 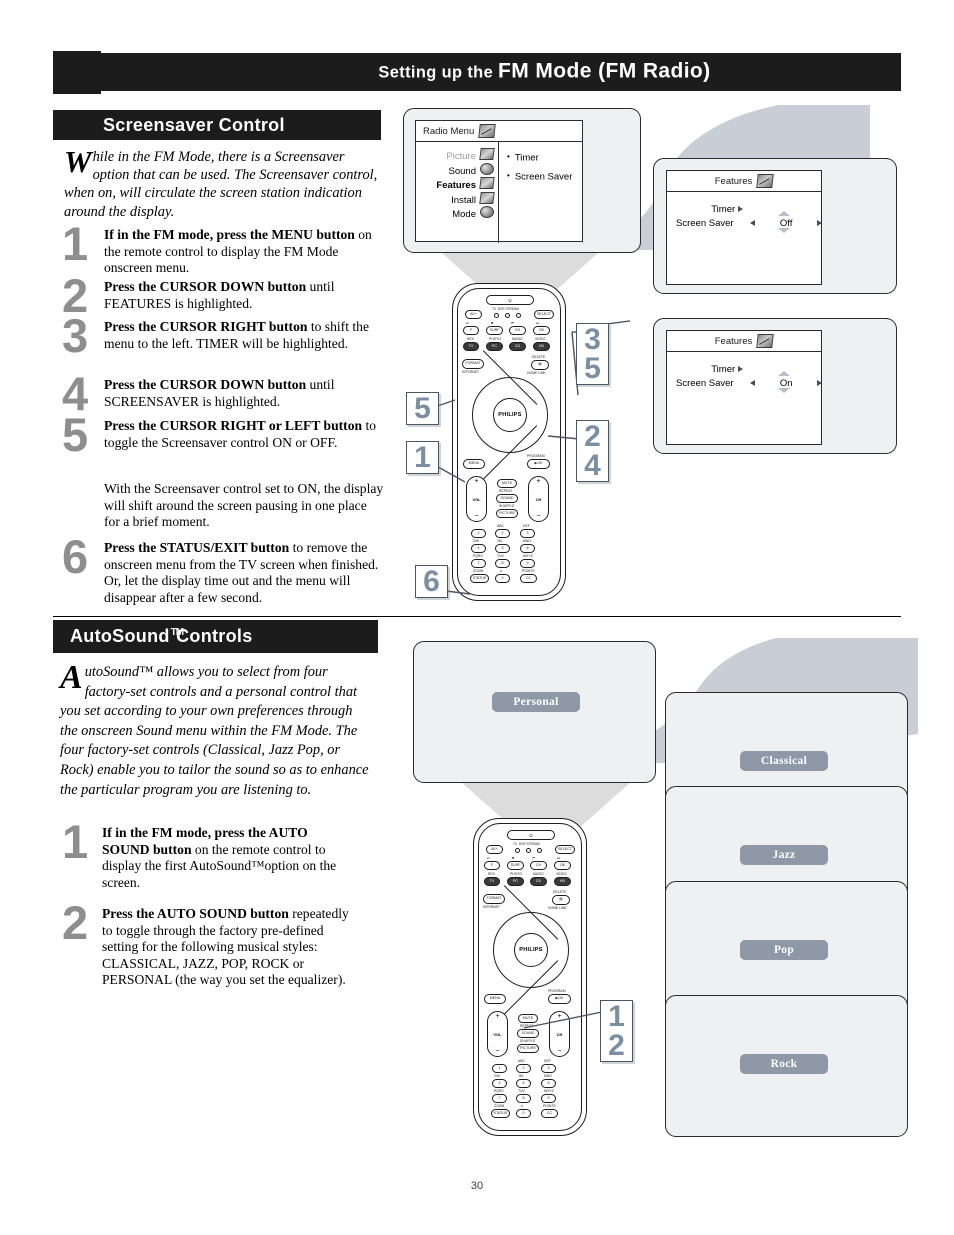 I want to click on features-tv-on: Features Timer Screen Saver On, so click(x=775, y=386).